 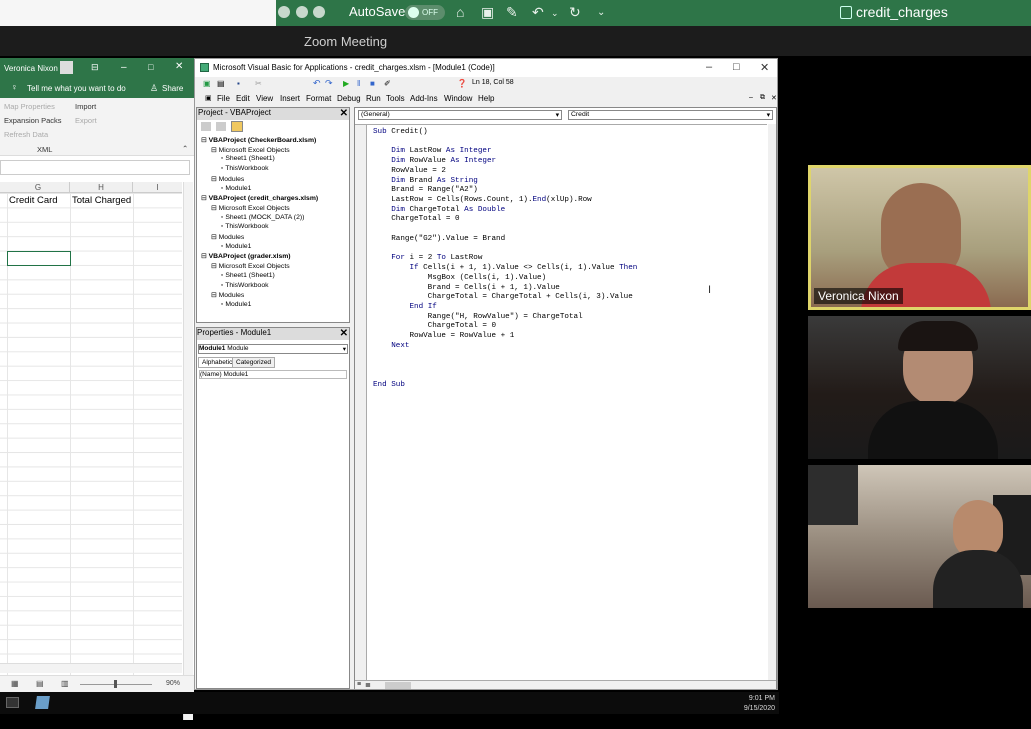 What do you see at coordinates (95, 67) in the screenshot?
I see `ribbon-display-icon: ⊟` at bounding box center [95, 67].